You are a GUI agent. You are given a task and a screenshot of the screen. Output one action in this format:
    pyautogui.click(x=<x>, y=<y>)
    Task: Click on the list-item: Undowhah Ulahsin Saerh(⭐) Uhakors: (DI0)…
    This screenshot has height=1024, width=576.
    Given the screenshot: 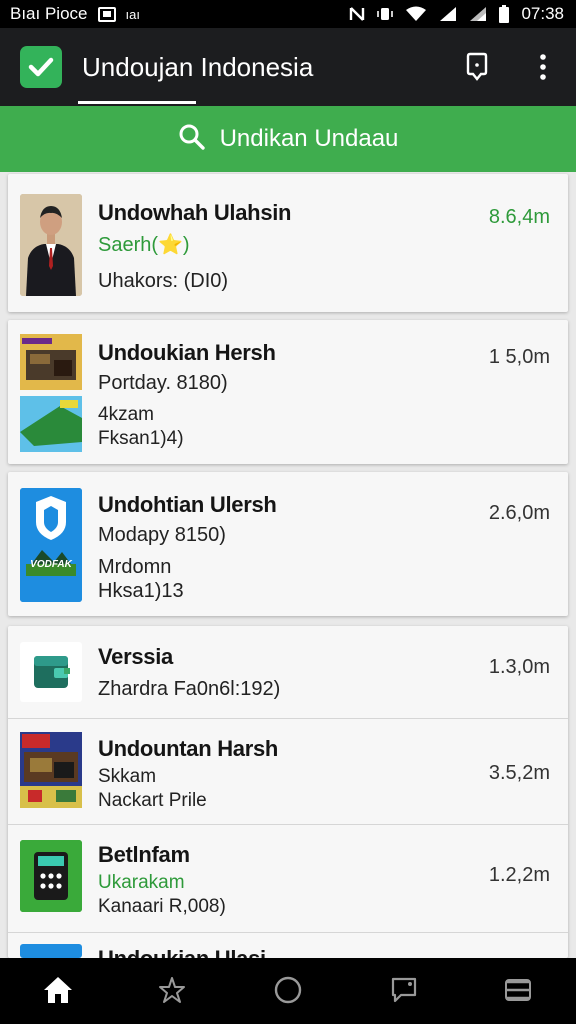 What is the action you would take?
    pyautogui.click(x=288, y=243)
    